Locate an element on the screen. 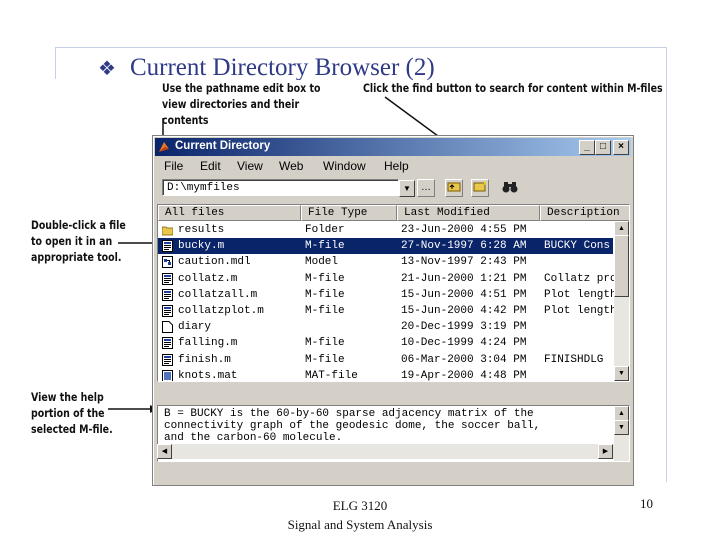 The image size is (720, 540). slide-title-text: Current Directory Browser (2) is located at coordinates (282, 67).